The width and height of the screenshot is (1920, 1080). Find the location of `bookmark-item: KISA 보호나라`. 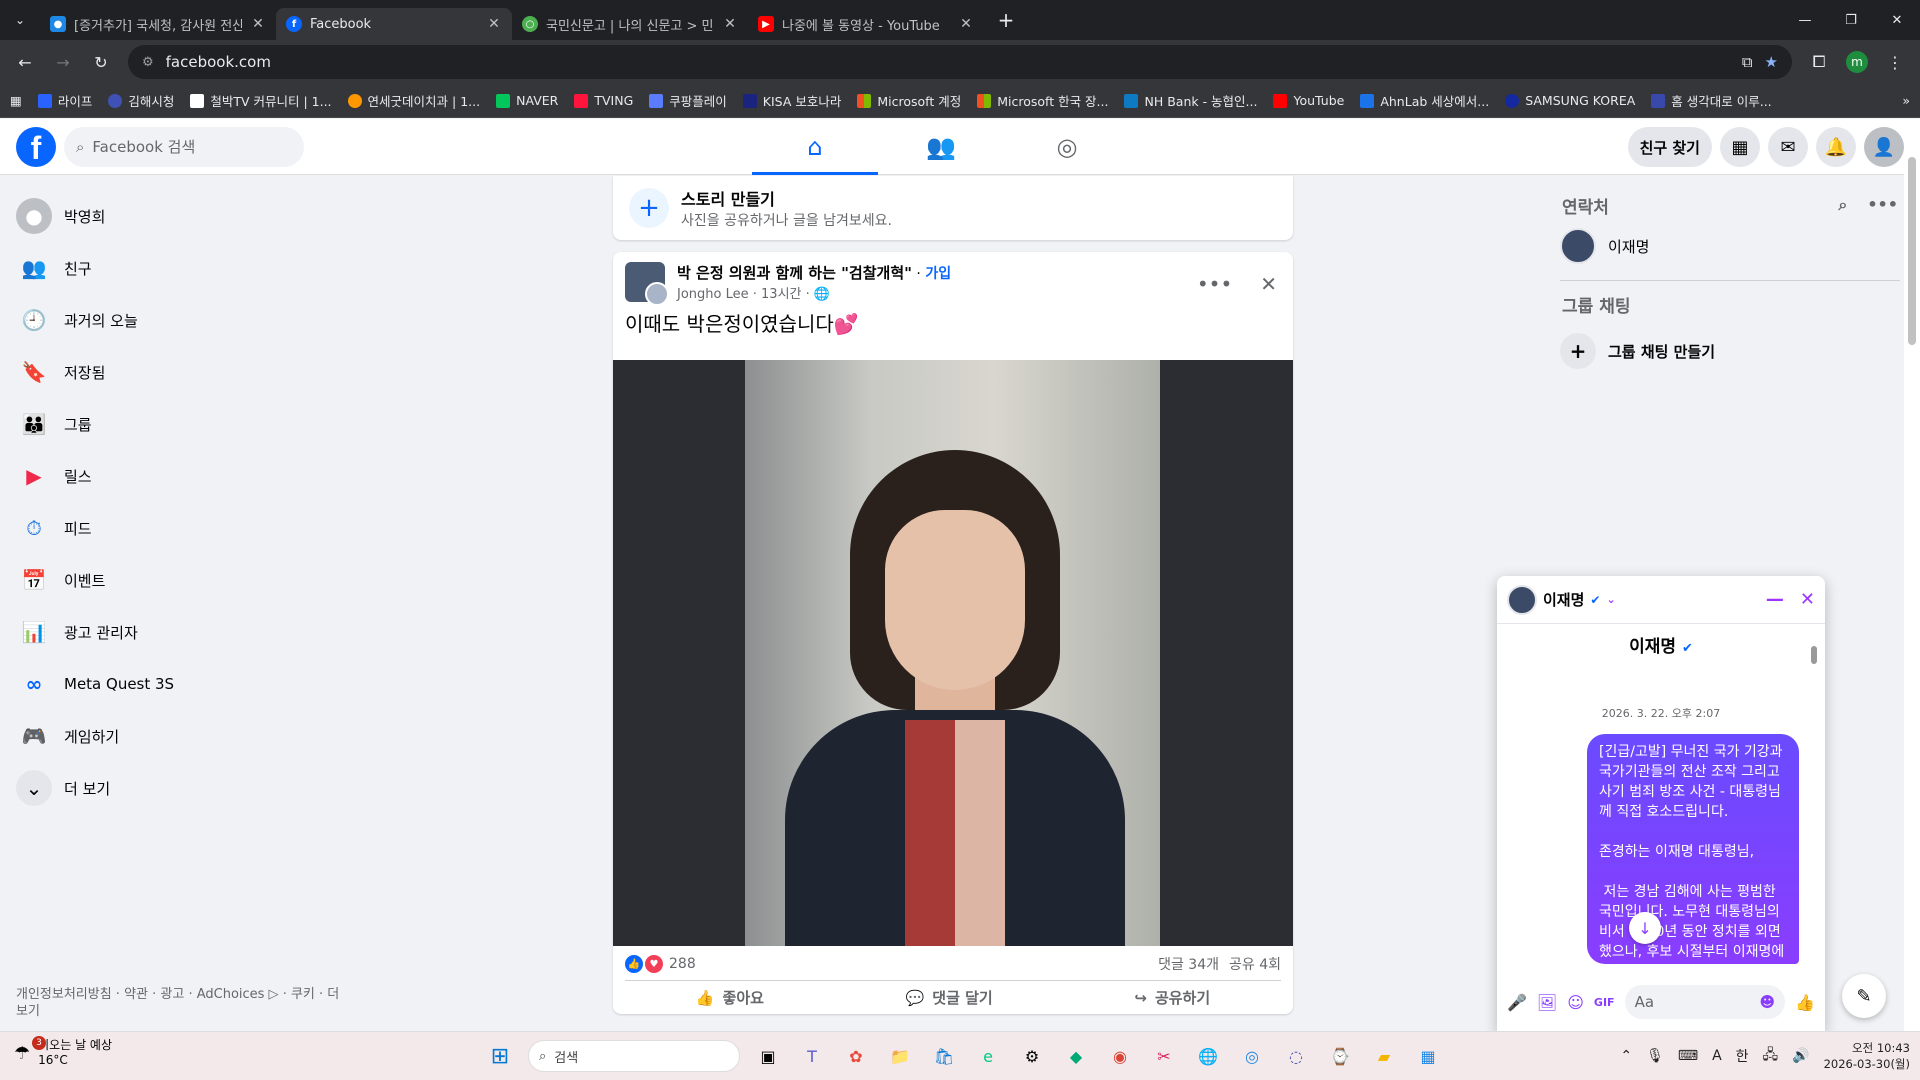

bookmark-item: KISA 보호나라 is located at coordinates (791, 100).